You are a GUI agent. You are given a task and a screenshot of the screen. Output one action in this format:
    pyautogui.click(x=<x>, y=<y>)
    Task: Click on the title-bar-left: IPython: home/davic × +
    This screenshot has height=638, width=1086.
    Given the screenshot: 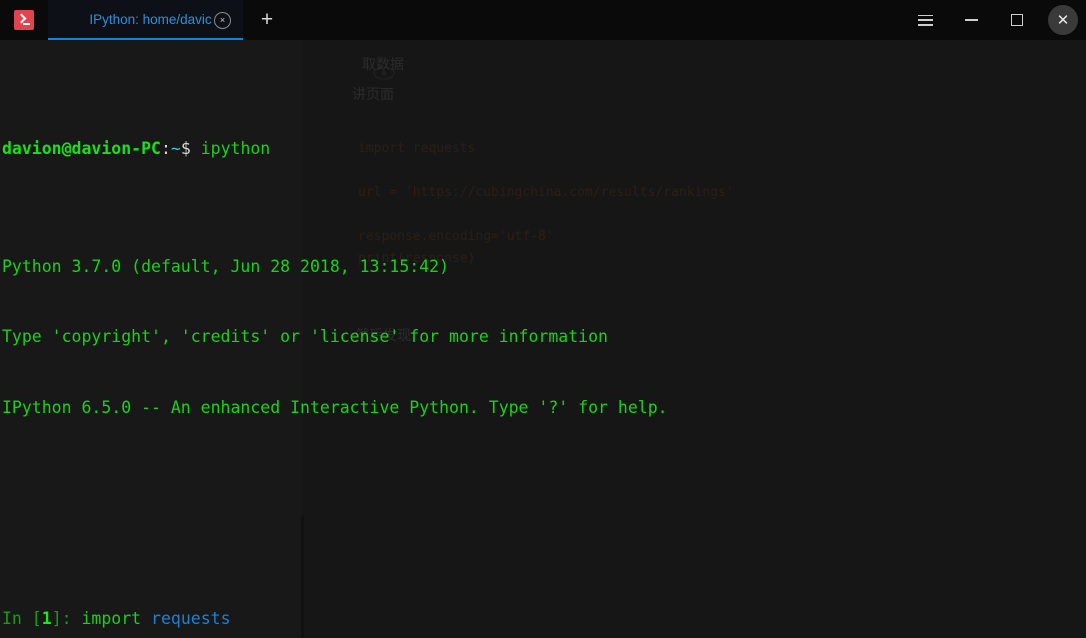 What is the action you would take?
    pyautogui.click(x=145, y=20)
    